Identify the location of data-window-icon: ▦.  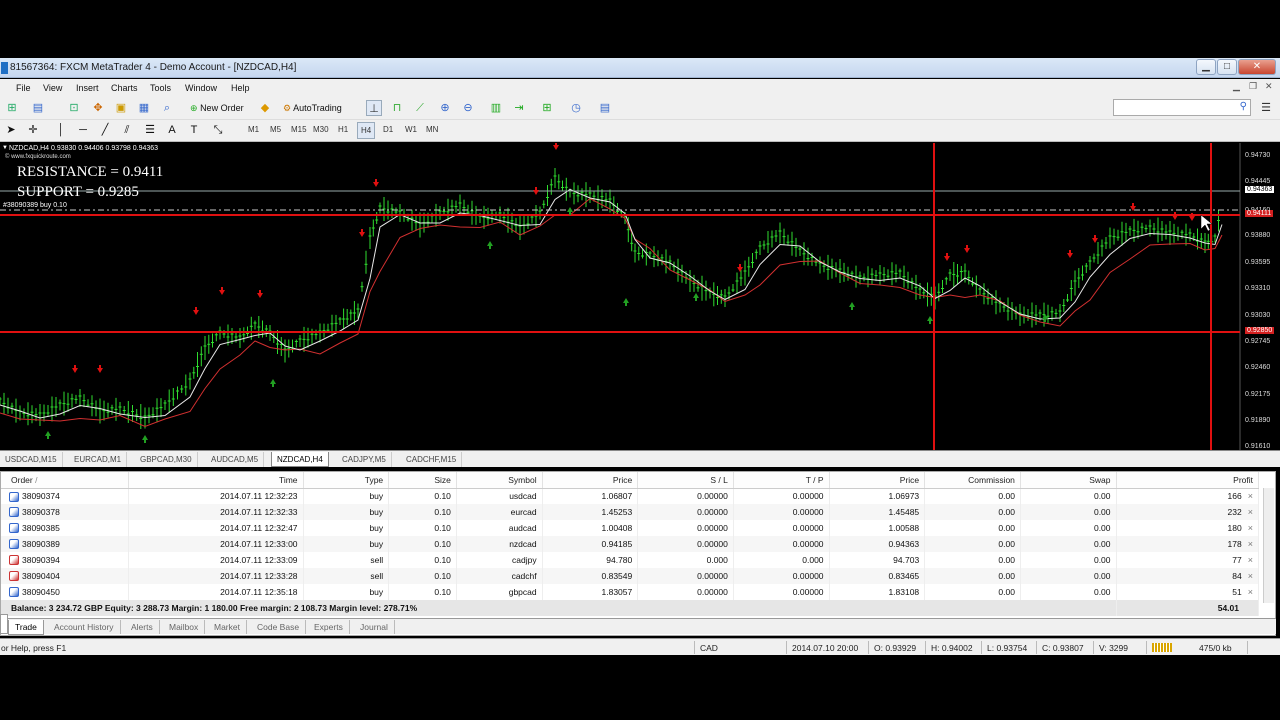
(144, 108).